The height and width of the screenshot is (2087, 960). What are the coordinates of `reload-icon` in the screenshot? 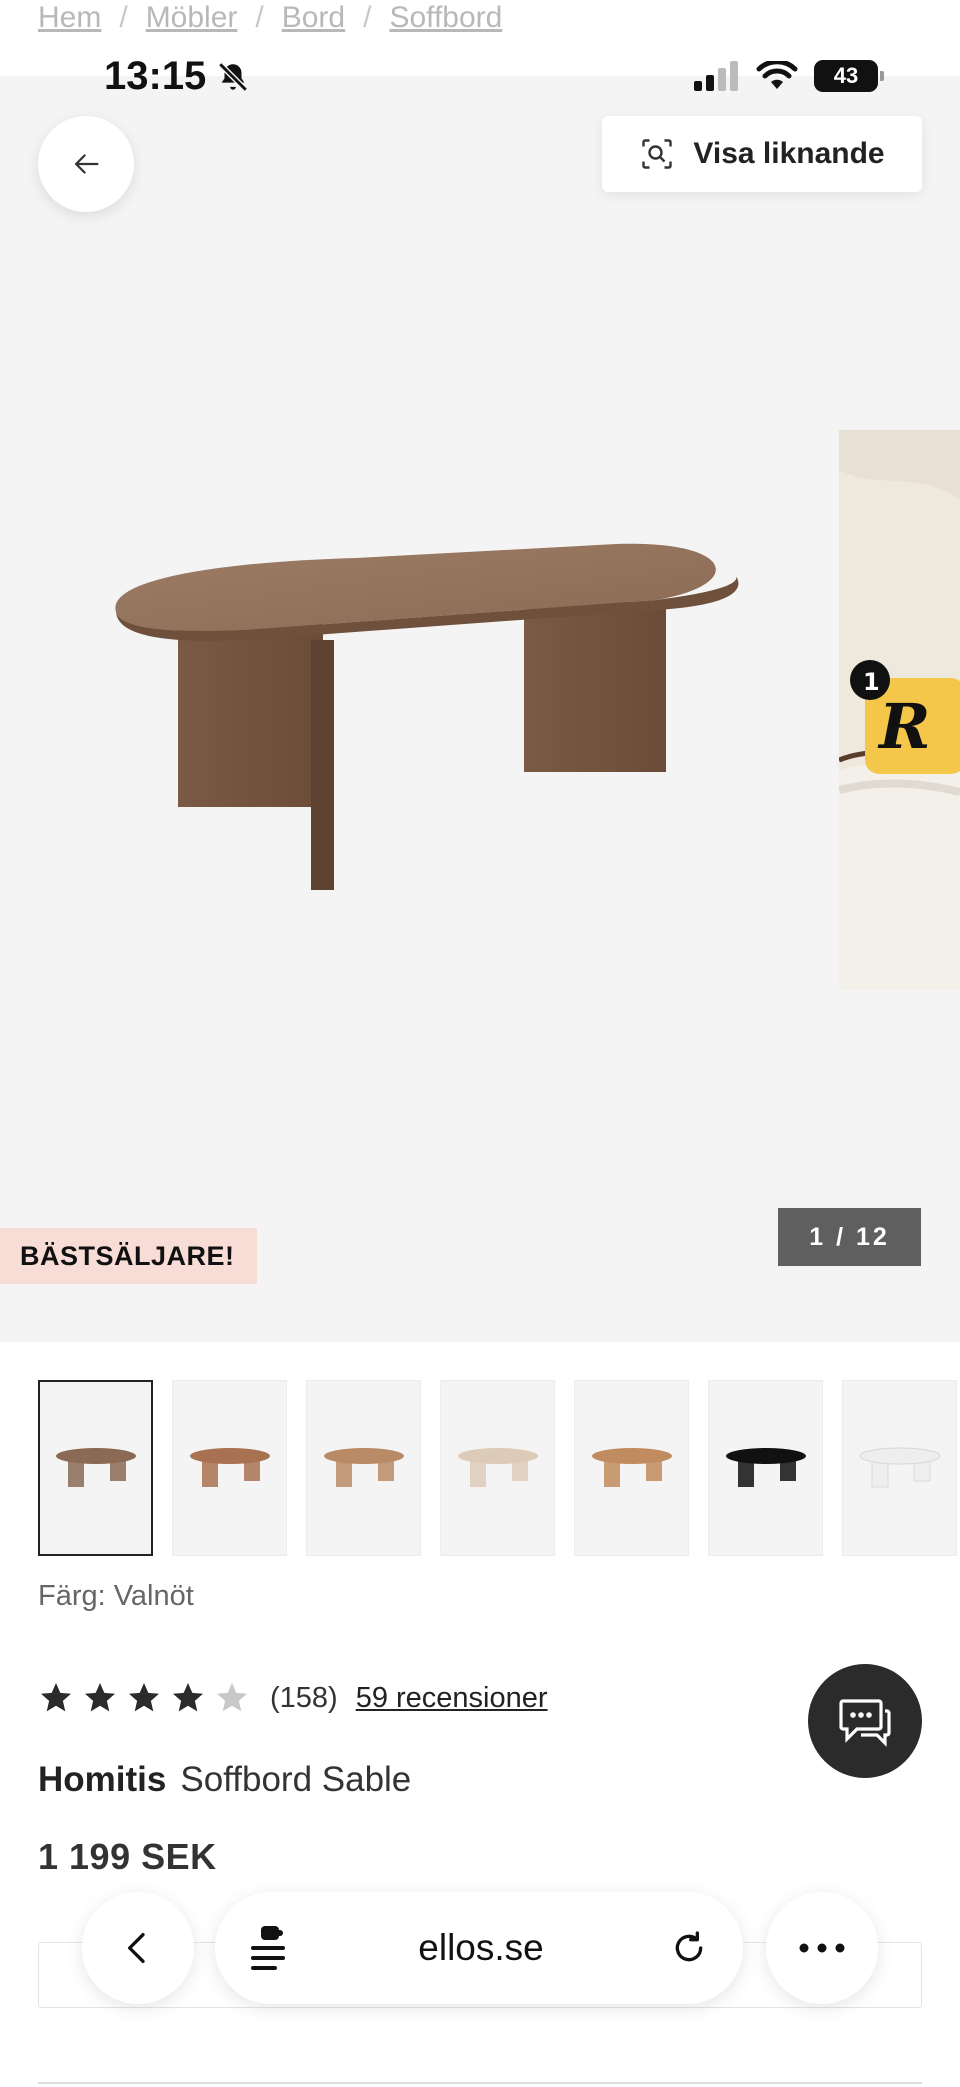 It's located at (689, 1948).